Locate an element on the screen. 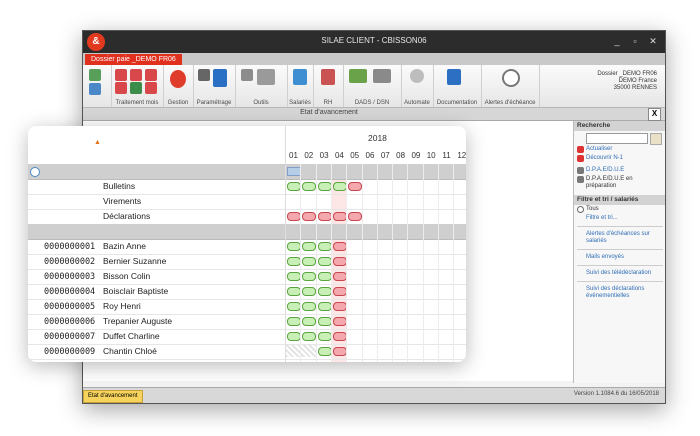  ribbon-group-outils: Outils is located at coordinates (261, 86).